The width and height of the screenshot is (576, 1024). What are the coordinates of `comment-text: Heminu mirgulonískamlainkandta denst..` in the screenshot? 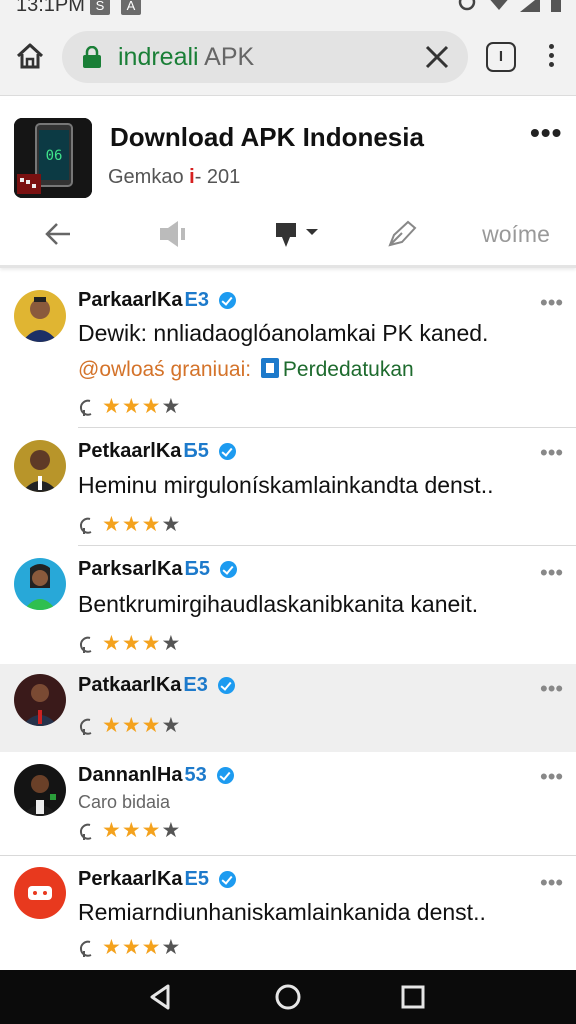 It's located at (286, 485).